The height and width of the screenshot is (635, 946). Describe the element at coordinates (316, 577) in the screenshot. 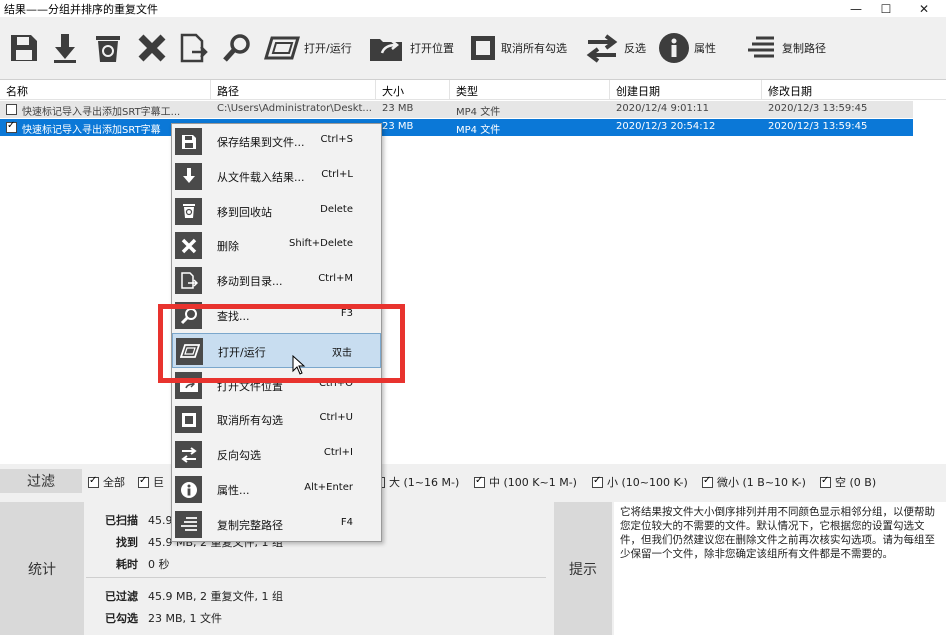

I see `stats-divider` at that location.